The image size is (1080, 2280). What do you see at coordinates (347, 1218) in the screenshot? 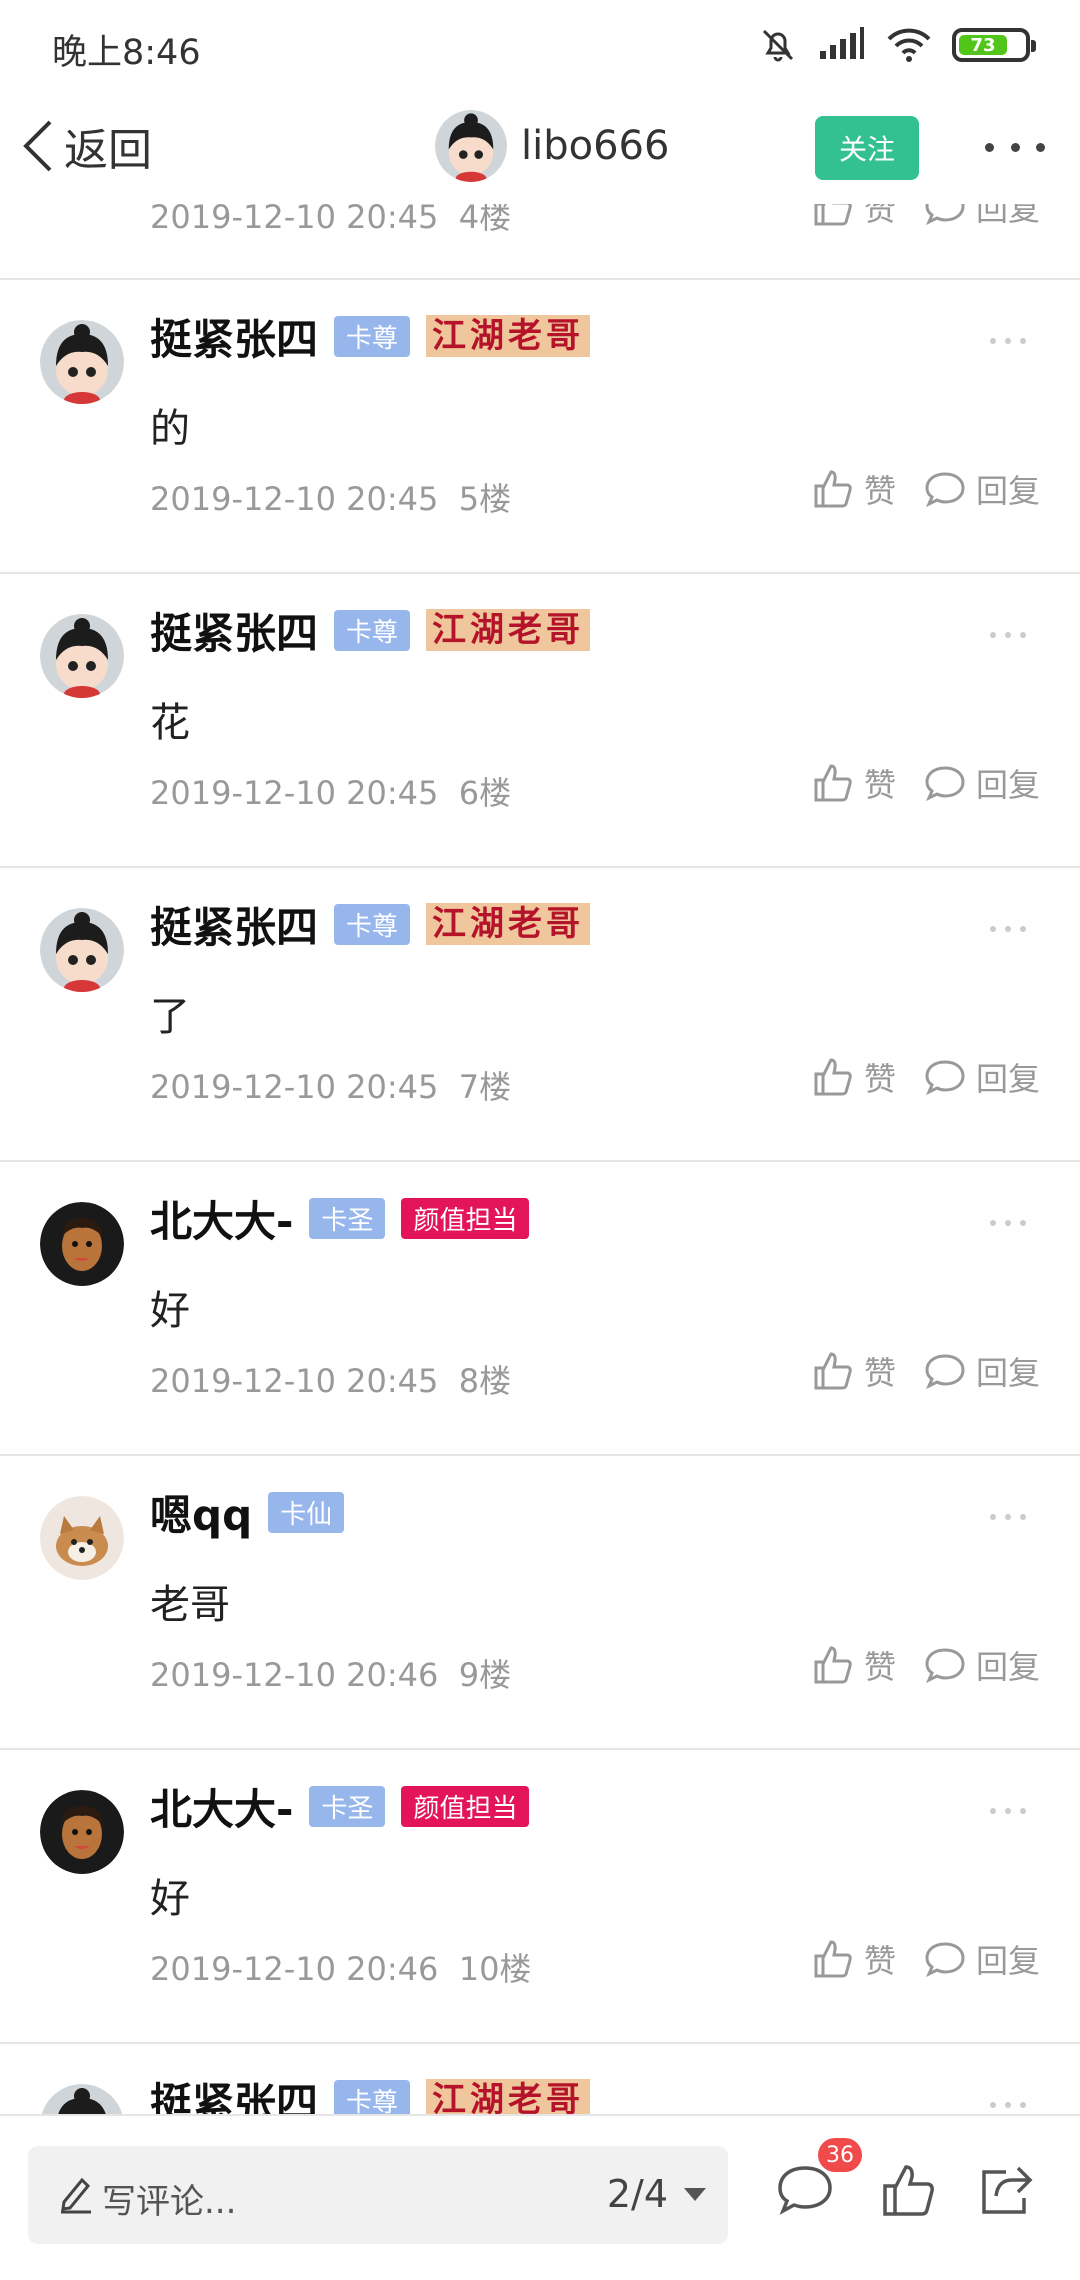
I see `level-badge: 卡圣` at bounding box center [347, 1218].